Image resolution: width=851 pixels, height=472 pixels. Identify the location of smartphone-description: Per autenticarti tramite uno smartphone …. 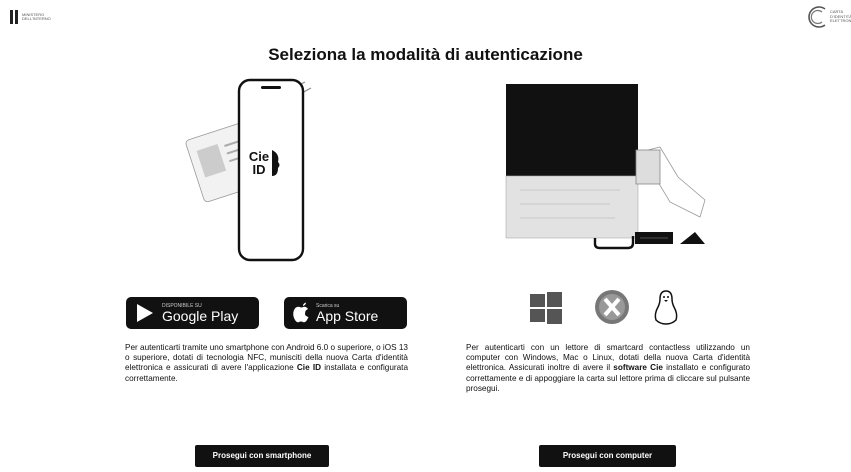
(266, 363).